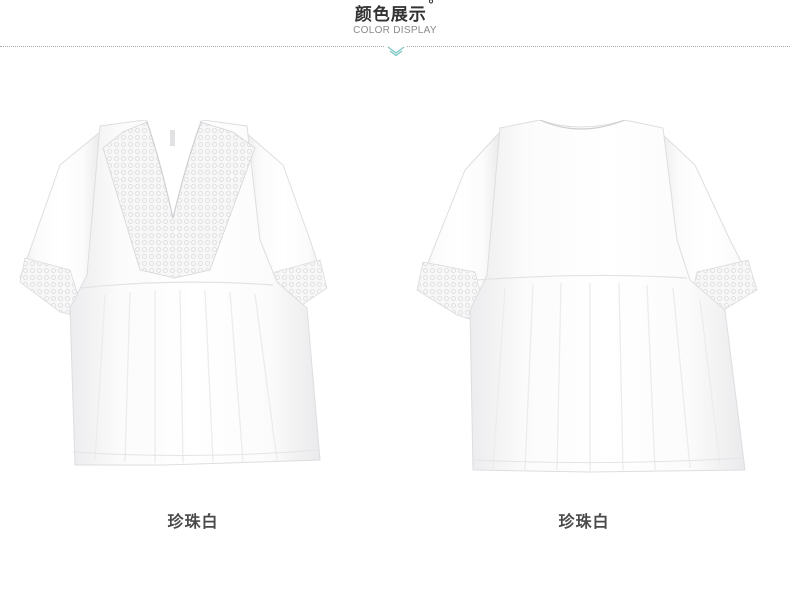 The image size is (790, 595). I want to click on color-name-front: 珍珠白, so click(193, 521).